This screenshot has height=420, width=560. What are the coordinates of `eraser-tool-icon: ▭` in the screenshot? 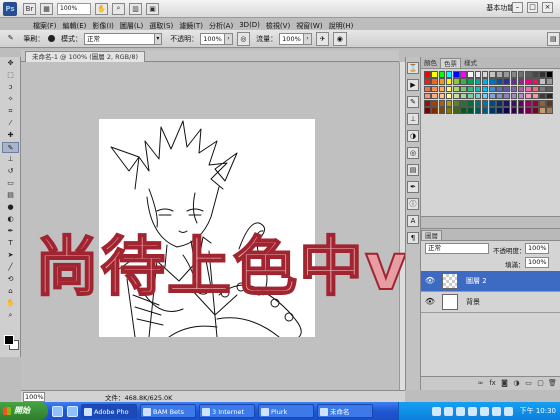 It's located at (10, 183).